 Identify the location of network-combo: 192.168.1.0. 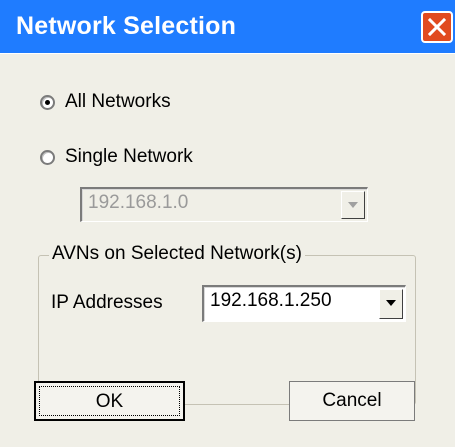
(224, 204).